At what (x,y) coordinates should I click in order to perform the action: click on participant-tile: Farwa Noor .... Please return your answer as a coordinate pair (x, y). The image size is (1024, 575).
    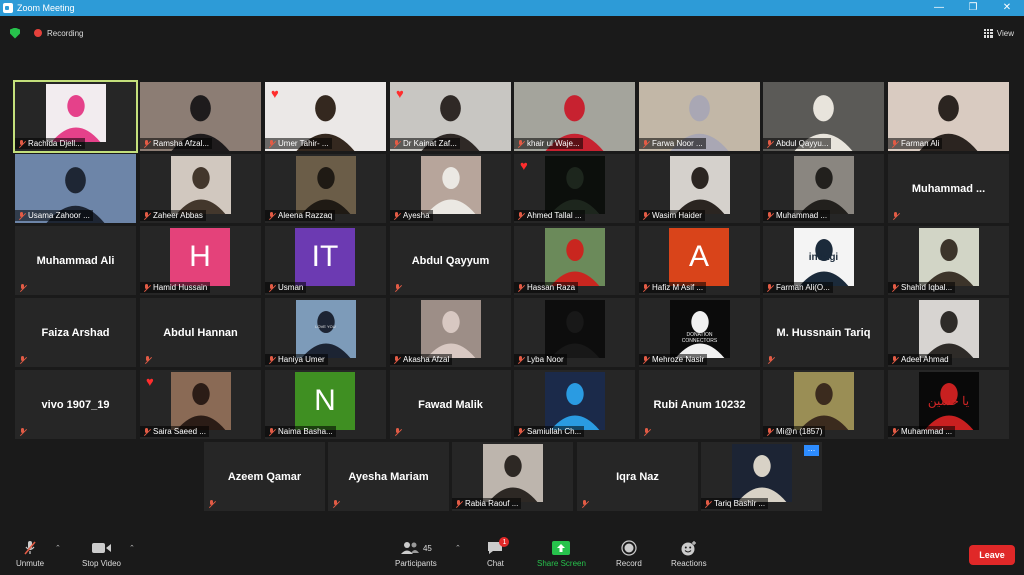
    Looking at the image, I should click on (699, 116).